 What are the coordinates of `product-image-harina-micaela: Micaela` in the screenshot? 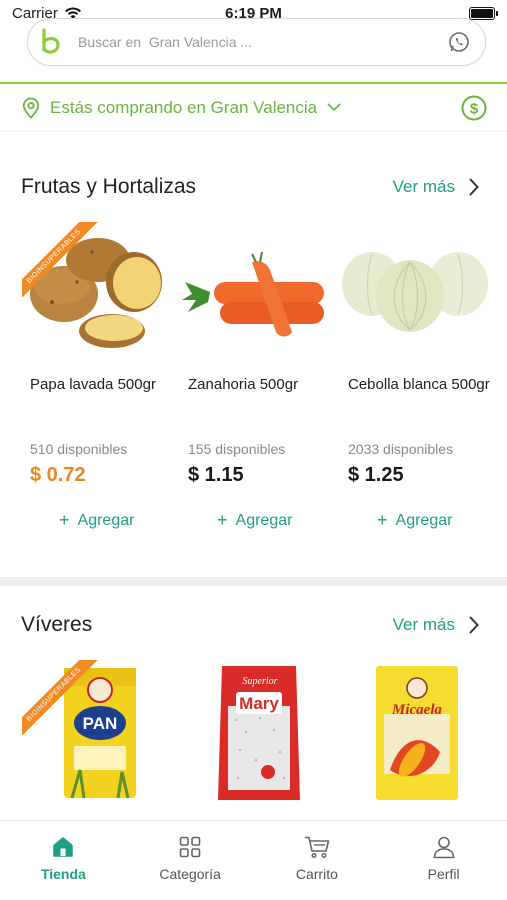 It's located at (417, 733).